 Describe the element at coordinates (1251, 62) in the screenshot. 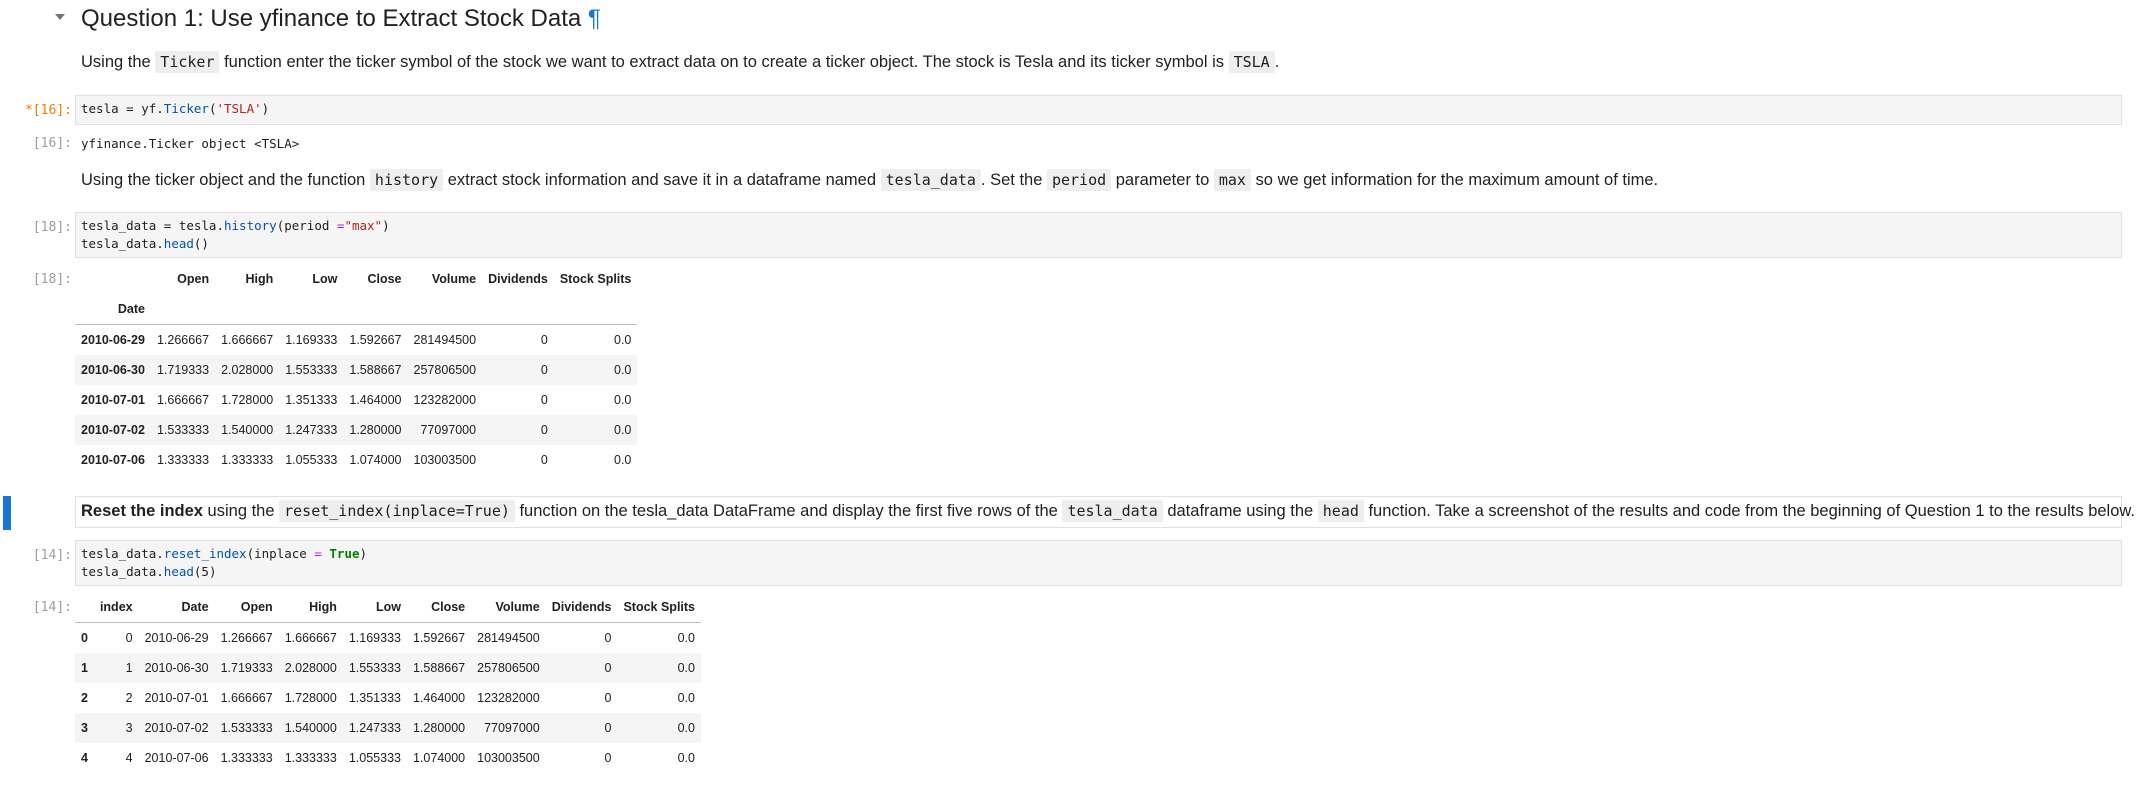

I see `inline-code-tsla: TSLA` at that location.